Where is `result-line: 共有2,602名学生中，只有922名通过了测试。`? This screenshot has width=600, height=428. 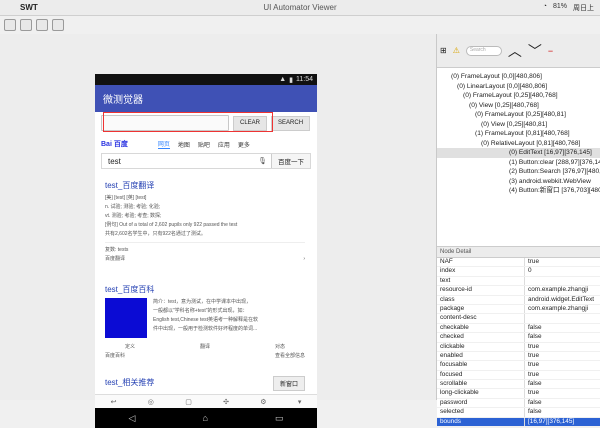
result-line: 共有2,602名学生中，只有922名通过了测试。 is located at coordinates (155, 234).